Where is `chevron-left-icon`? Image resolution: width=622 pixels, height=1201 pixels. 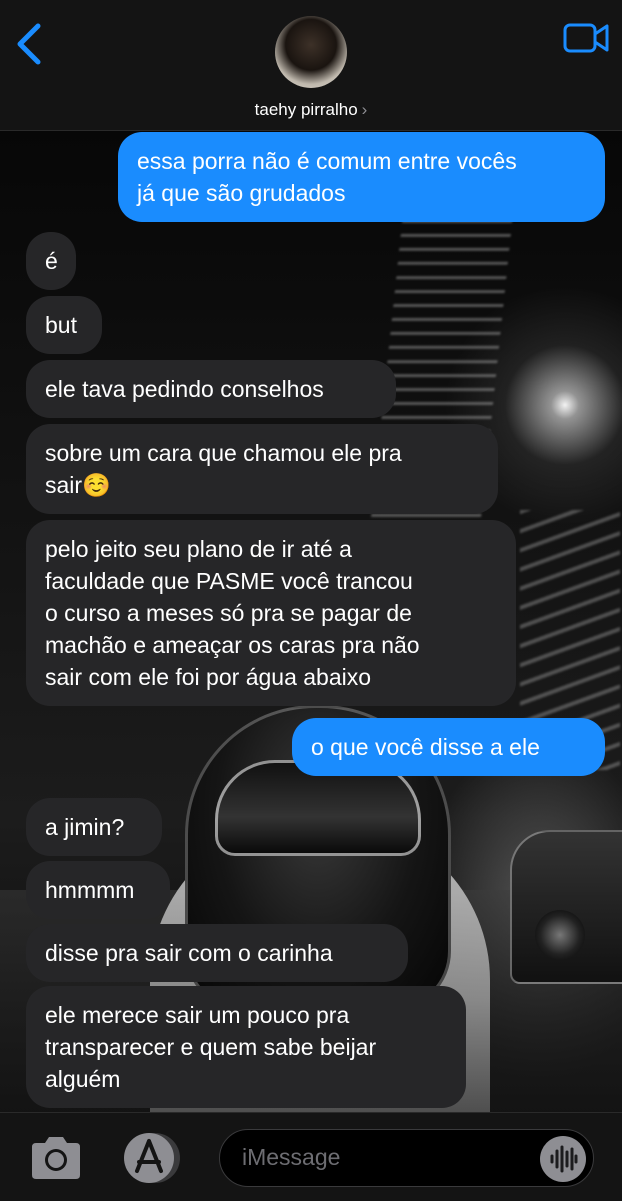
chevron-left-icon is located at coordinates (29, 44).